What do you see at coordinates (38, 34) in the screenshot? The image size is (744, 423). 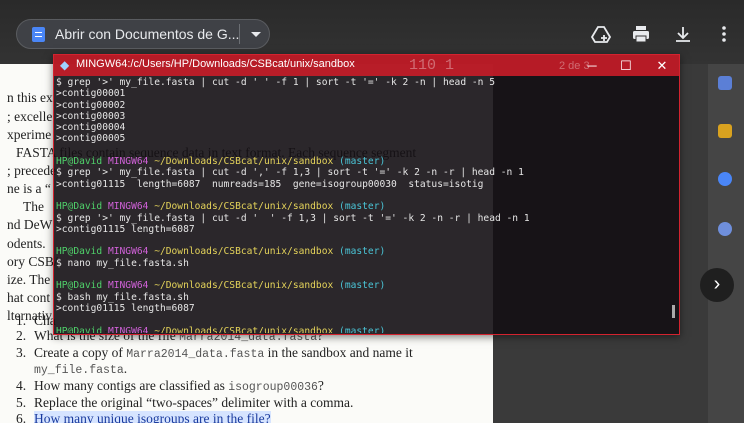 I see `google-docs-icon` at bounding box center [38, 34].